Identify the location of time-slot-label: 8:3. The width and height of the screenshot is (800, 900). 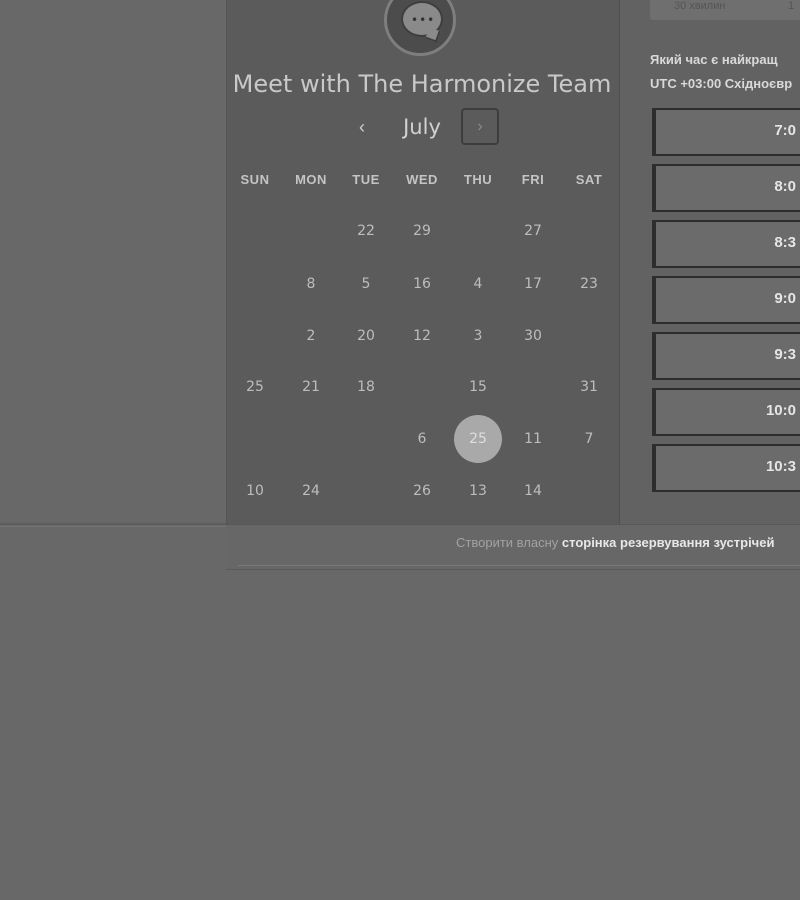
(785, 242).